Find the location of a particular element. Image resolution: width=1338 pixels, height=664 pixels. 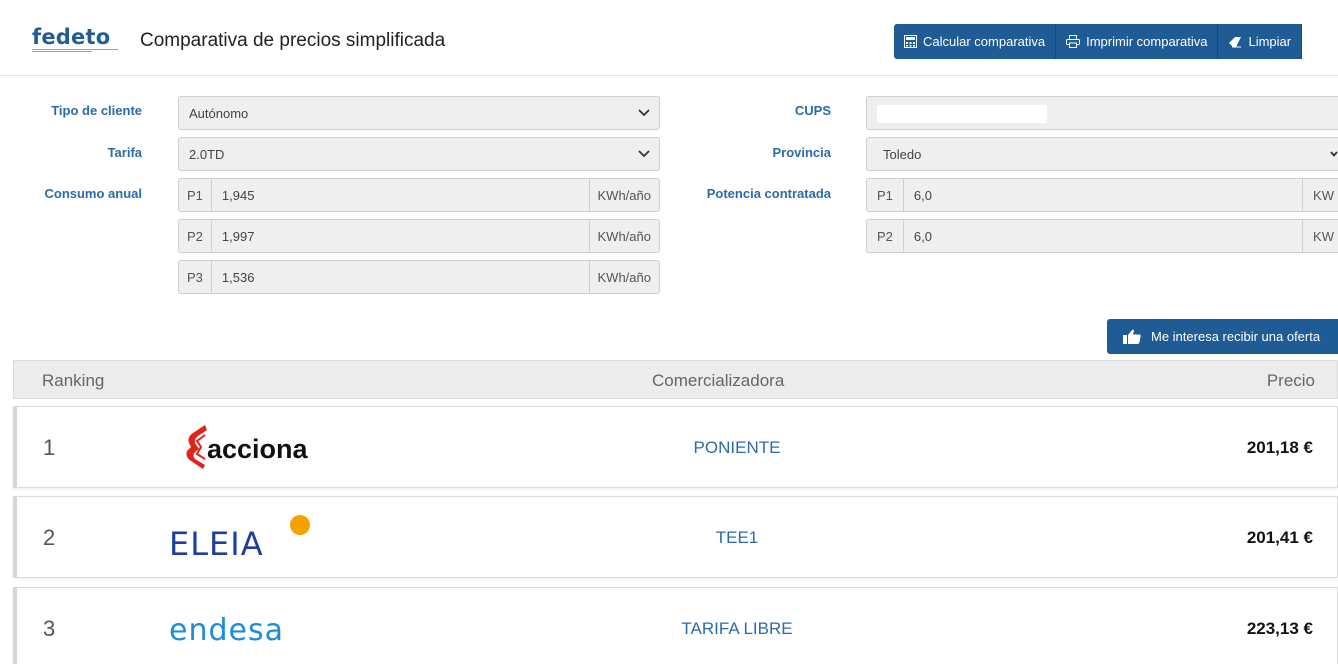

provincia-select: Toledo is located at coordinates (1102, 154).